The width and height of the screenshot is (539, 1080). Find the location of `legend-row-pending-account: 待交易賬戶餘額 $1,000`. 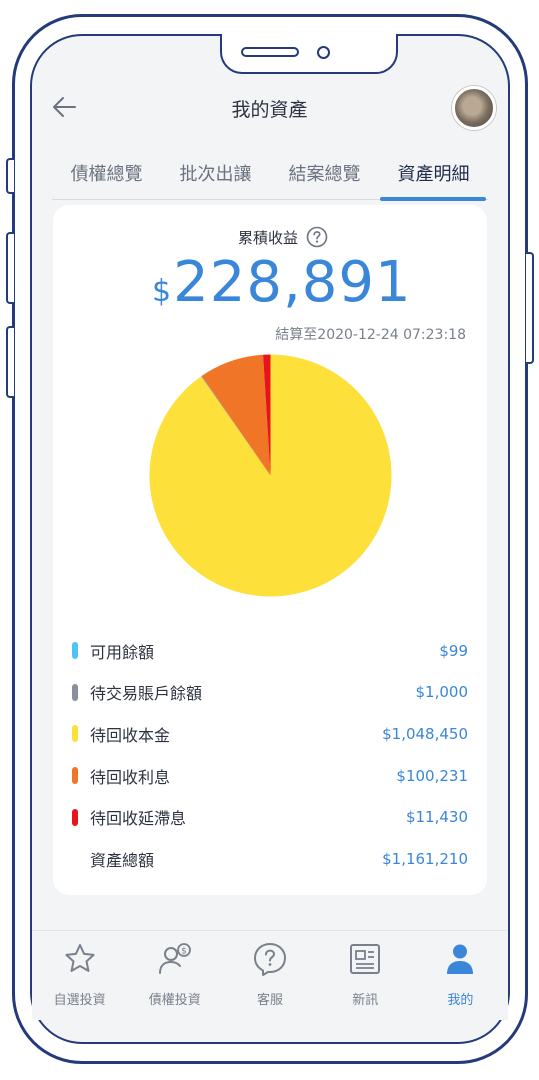

legend-row-pending-account: 待交易賬戶餘額 $1,000 is located at coordinates (270, 693).